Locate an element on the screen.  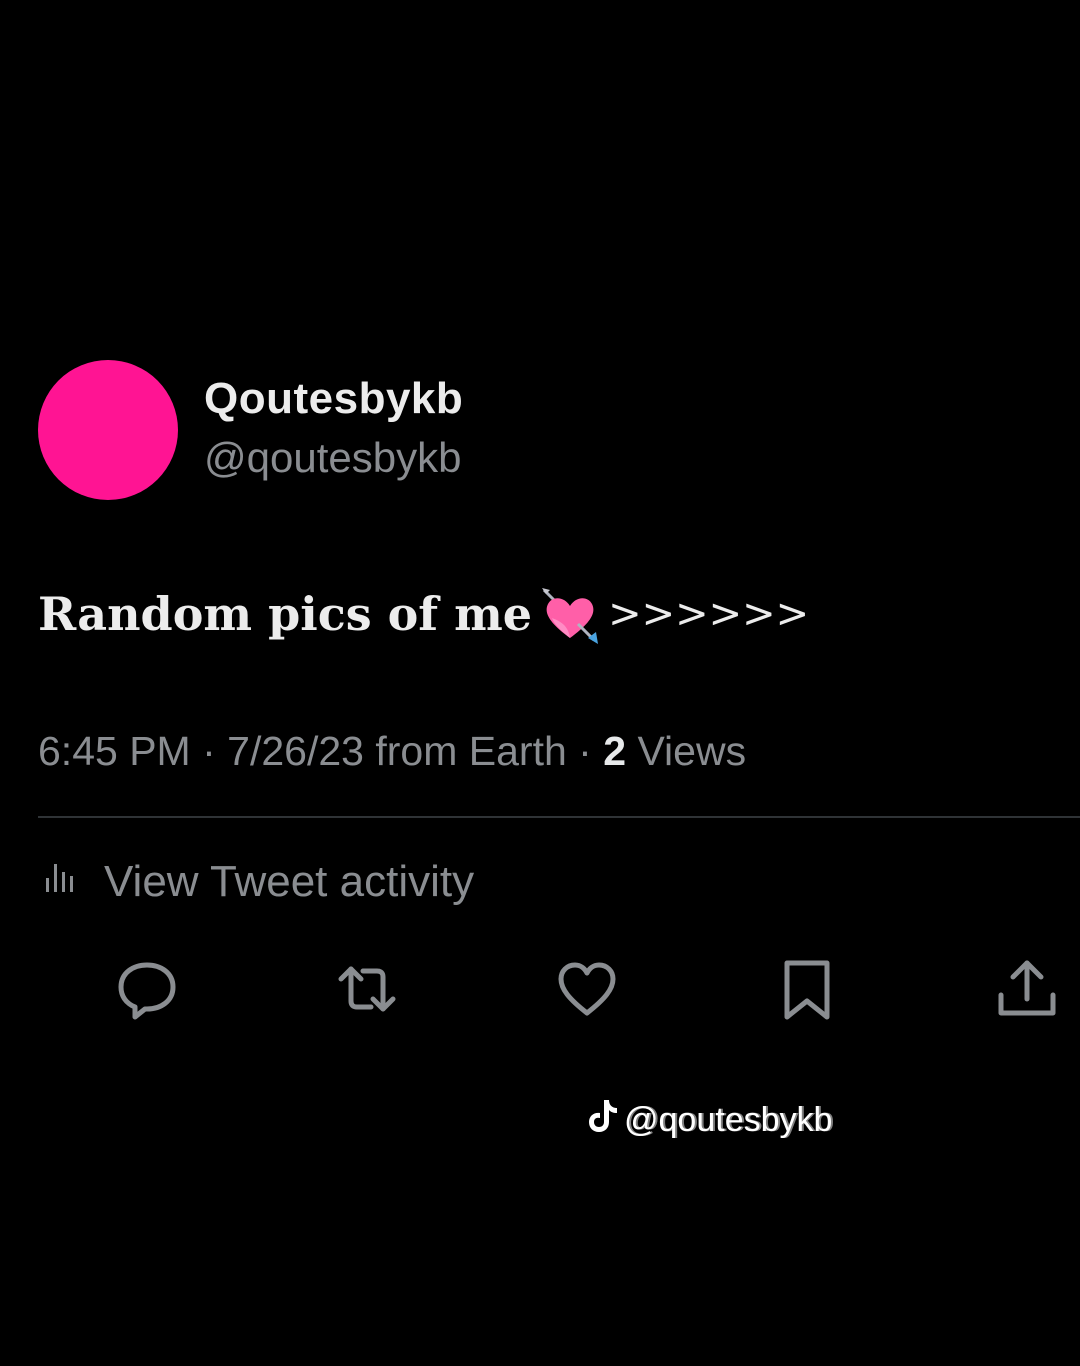
bookmark-icon is located at coordinates (807, 991).